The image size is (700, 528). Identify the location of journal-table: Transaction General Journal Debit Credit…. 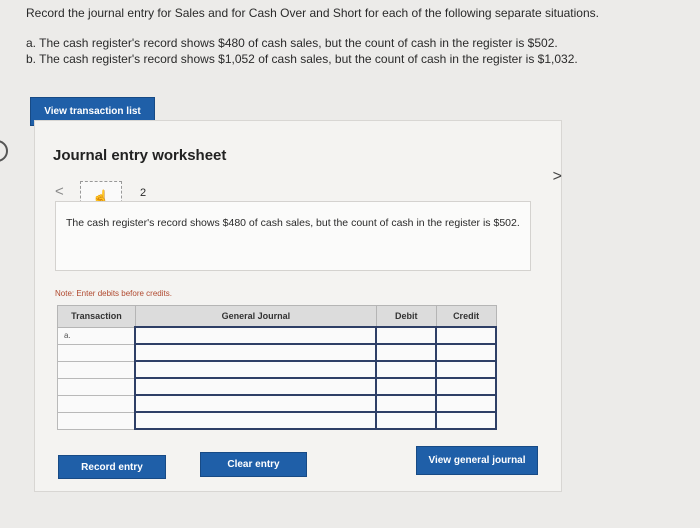
(277, 367).